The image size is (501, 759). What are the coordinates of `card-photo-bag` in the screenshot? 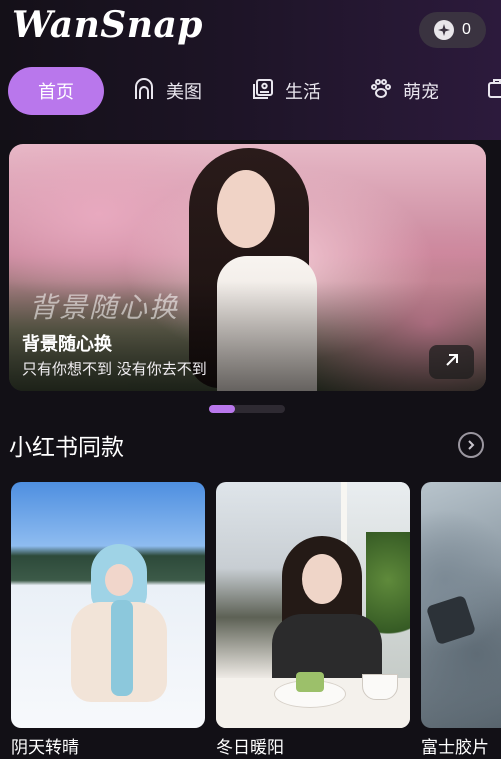 It's located at (451, 620).